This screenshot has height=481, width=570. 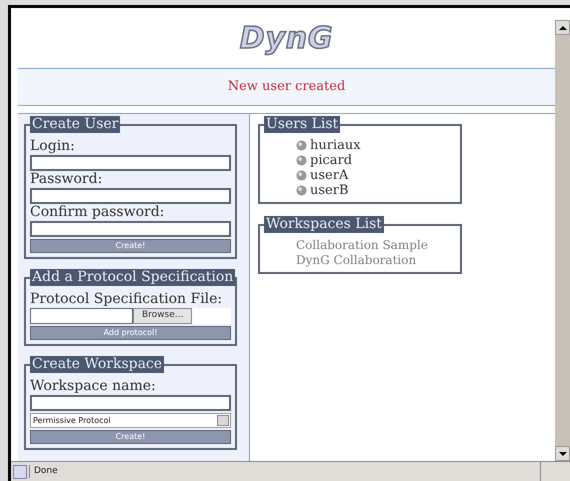 I want to click on field-label: Workspace name:, so click(x=93, y=386).